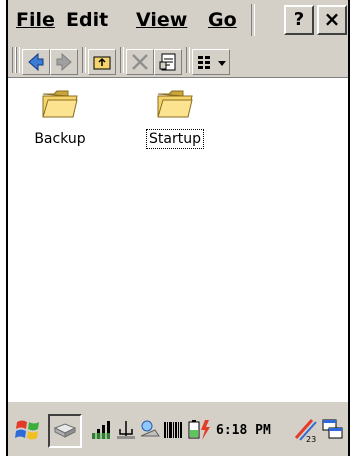  I want to click on start-button, so click(28, 432).